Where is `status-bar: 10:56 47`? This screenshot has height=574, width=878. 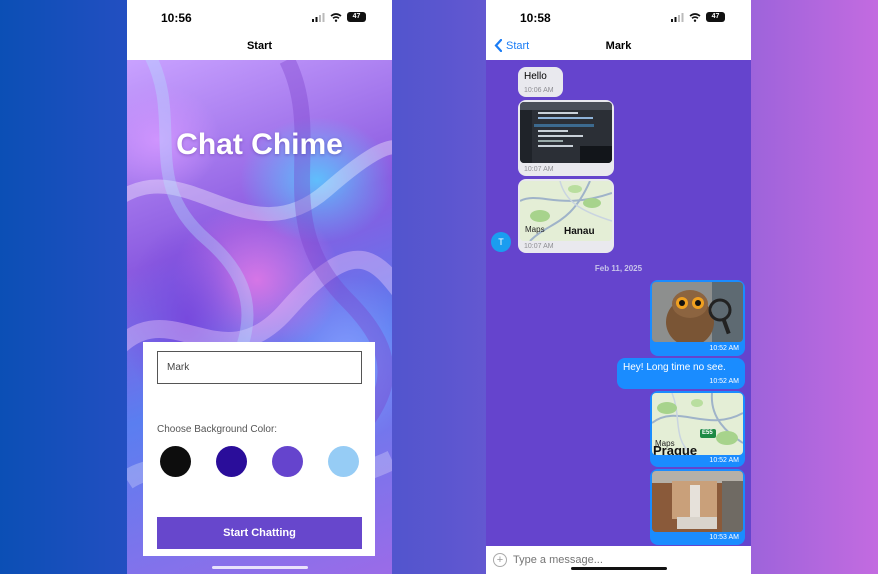
status-bar: 10:56 47 is located at coordinates (259, 18).